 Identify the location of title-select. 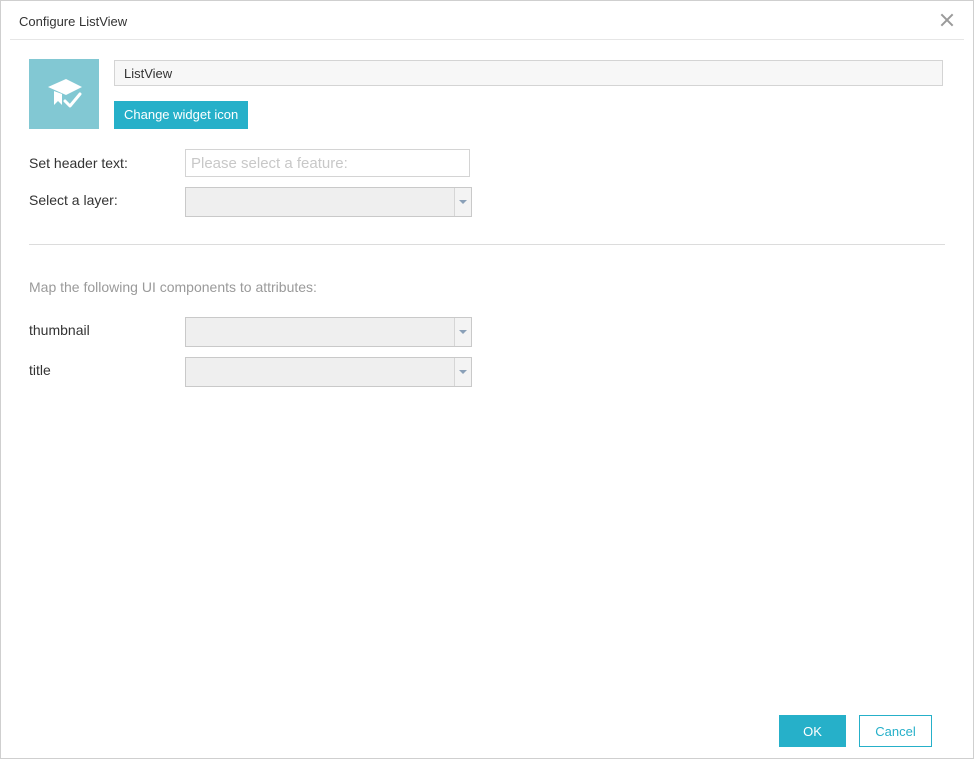
(328, 372).